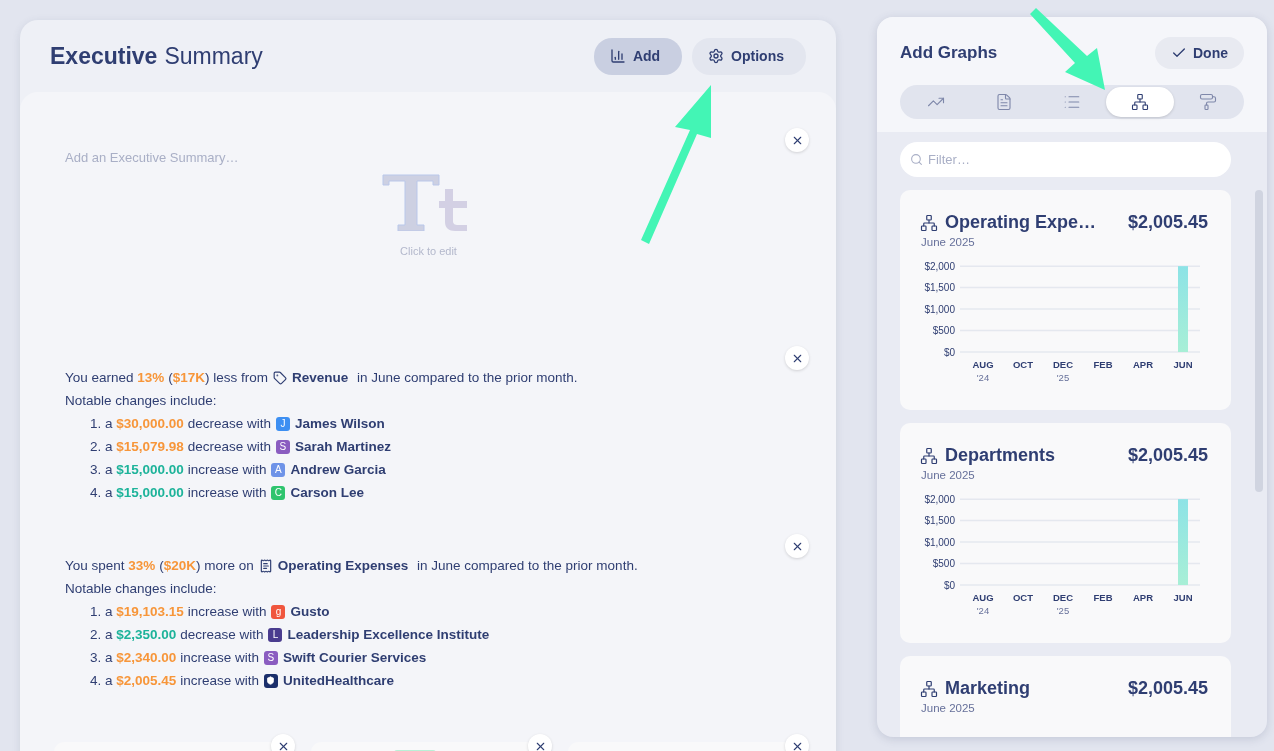 Image resolution: width=1274 pixels, height=751 pixels. I want to click on vendor-name: Andrew Garcia, so click(338, 469).